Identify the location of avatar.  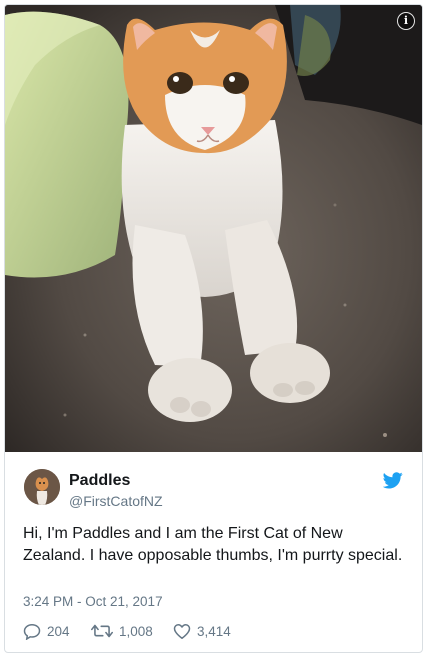
(42, 487).